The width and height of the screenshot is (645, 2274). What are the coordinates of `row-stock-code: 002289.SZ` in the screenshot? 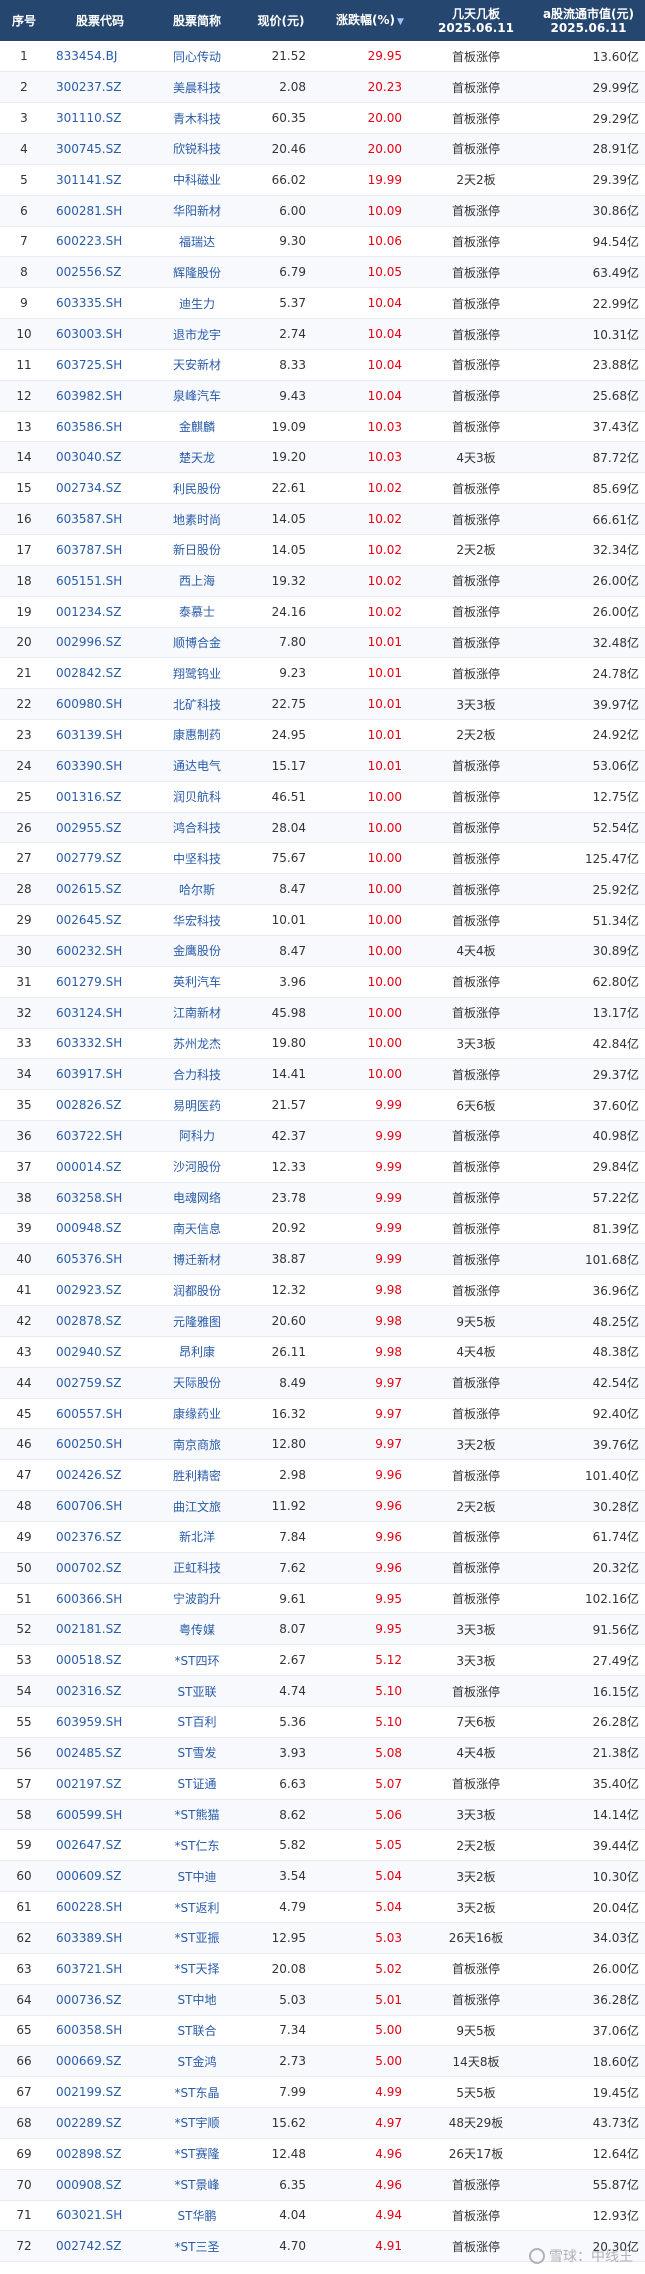 It's located at (100, 2123).